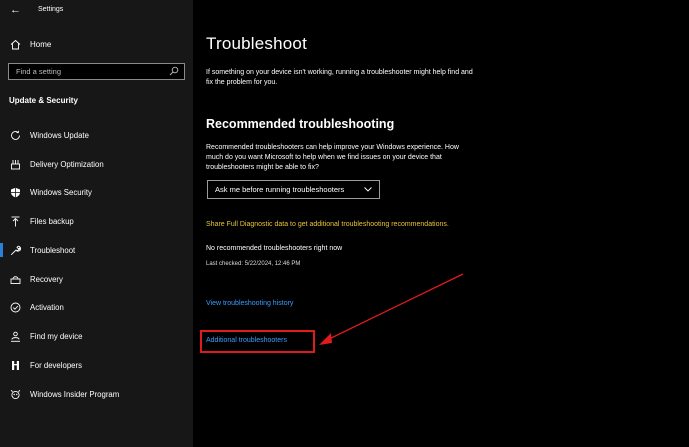 This screenshot has width=689, height=447. Describe the element at coordinates (61, 192) in the screenshot. I see `sidebar-item-label: Windows Security` at that location.